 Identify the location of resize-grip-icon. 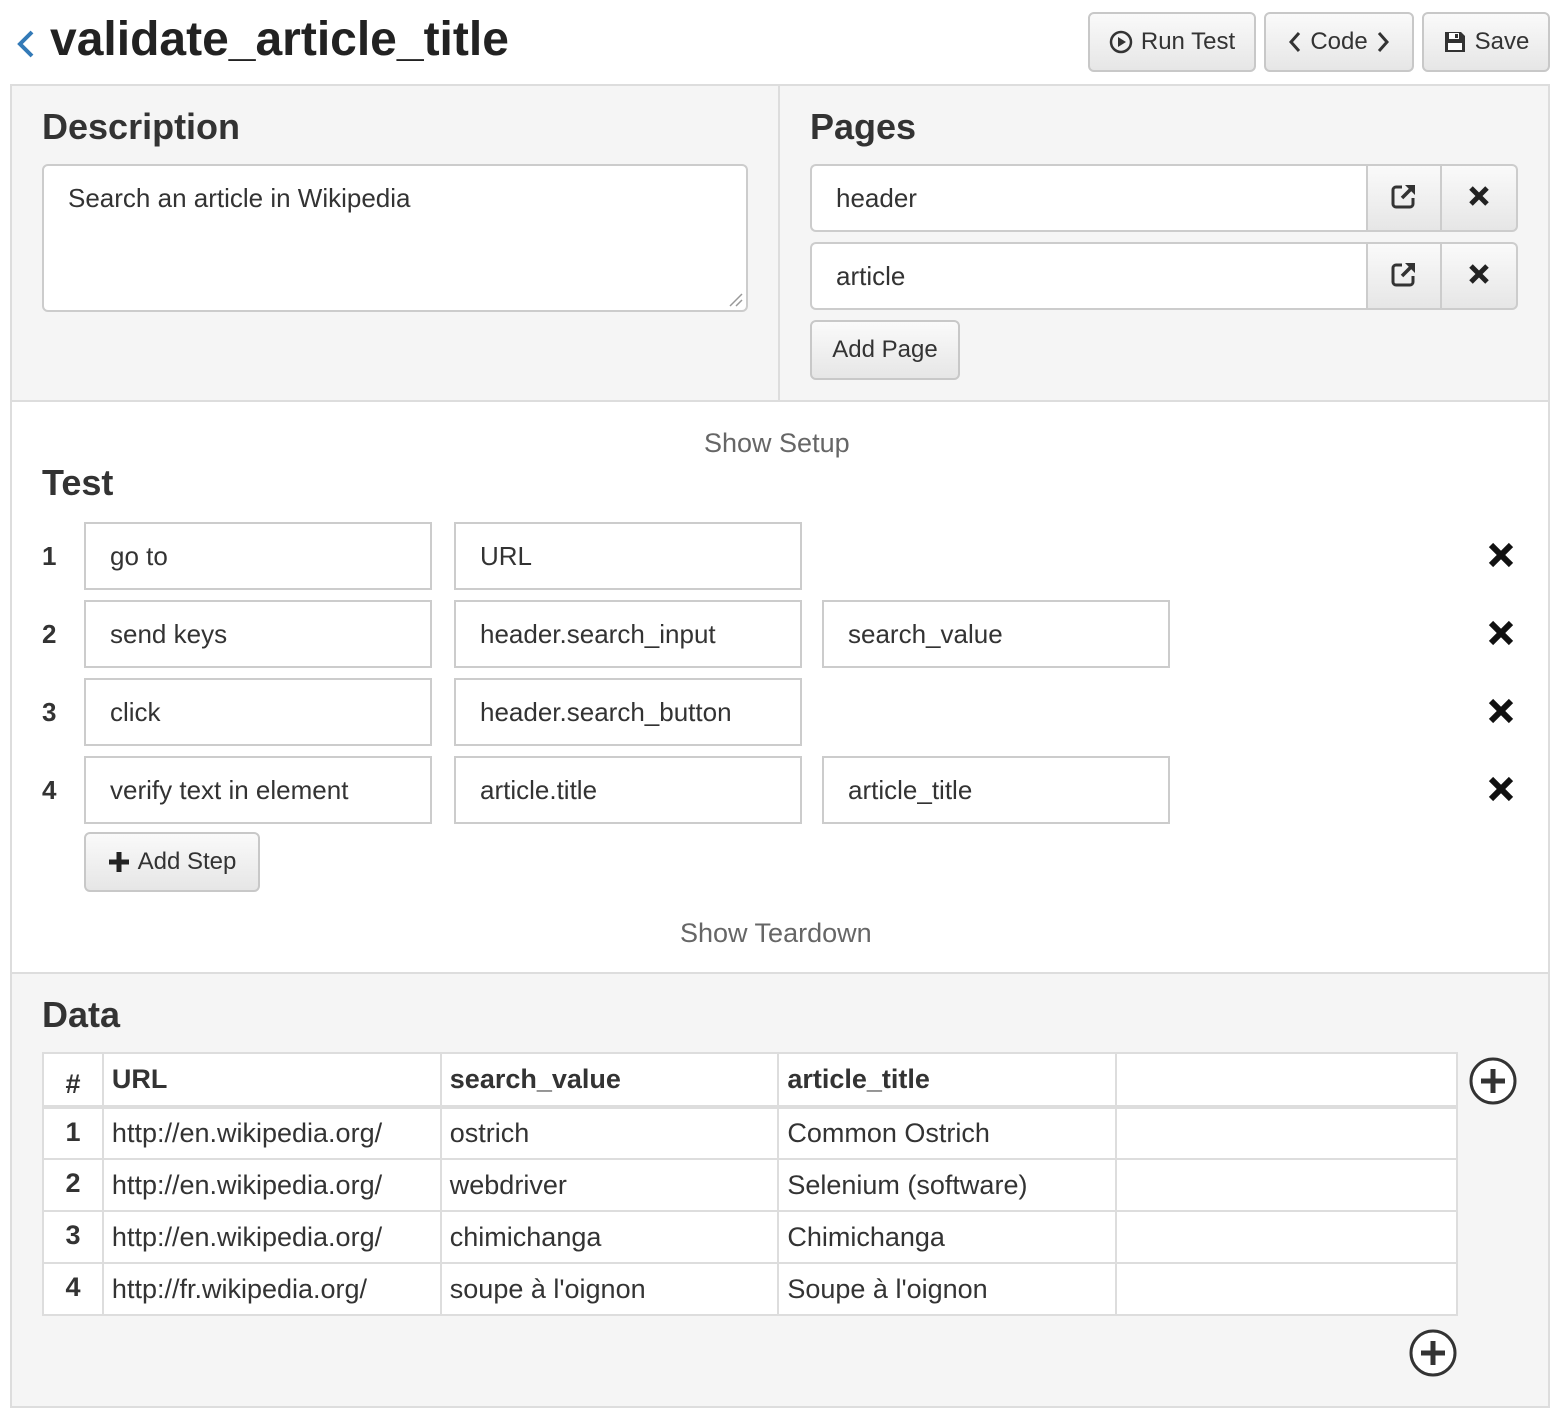
(736, 300).